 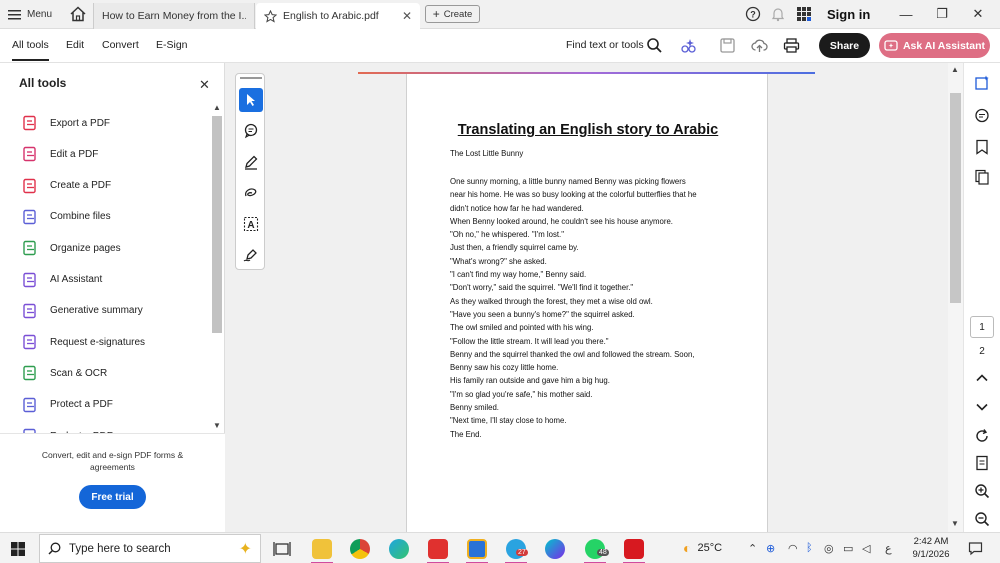 I want to click on print-icon, so click(x=791, y=45).